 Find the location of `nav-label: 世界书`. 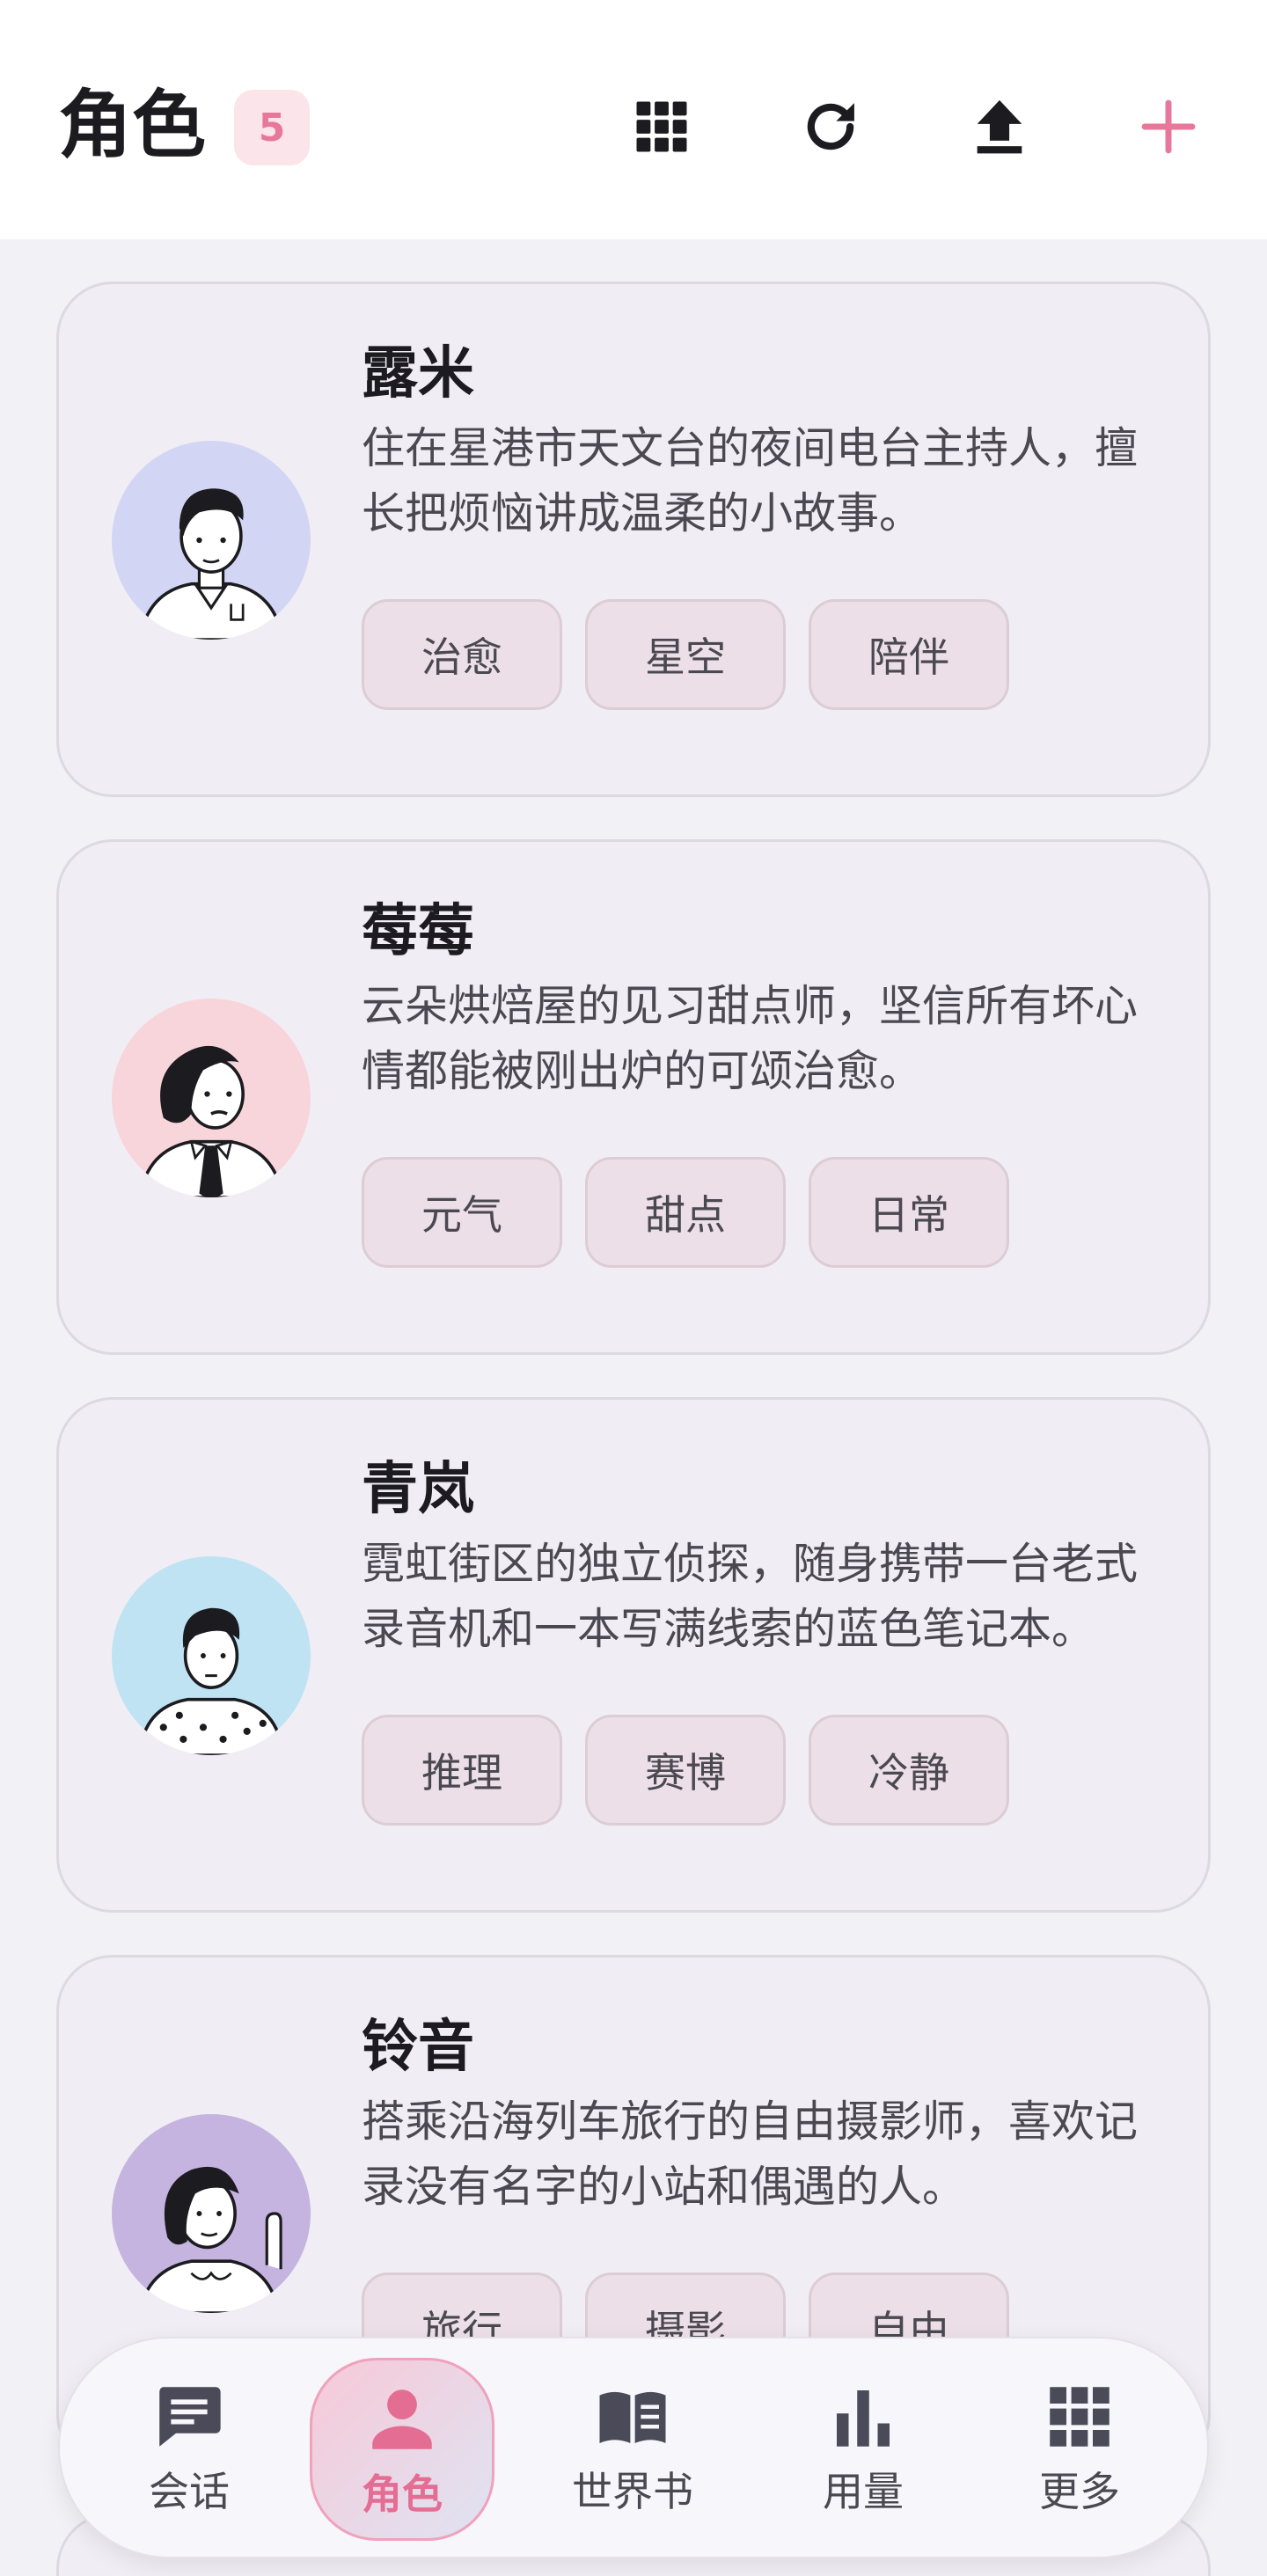

nav-label: 世界书 is located at coordinates (632, 2491).